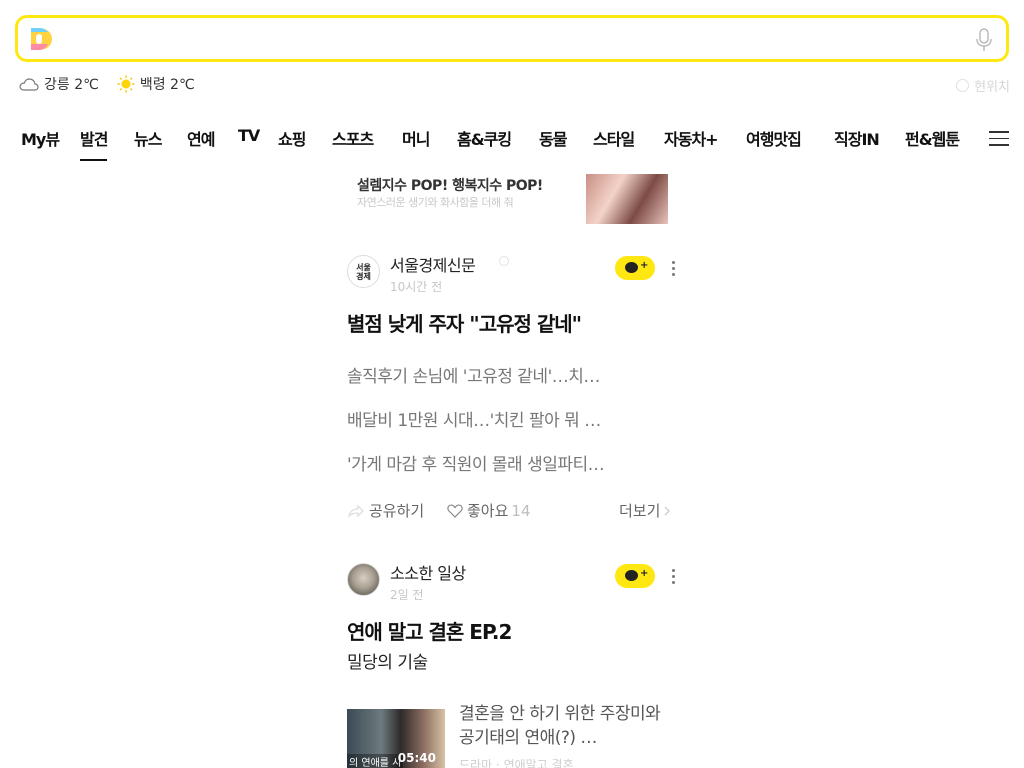 The width and height of the screenshot is (1024, 768). Describe the element at coordinates (41, 39) in the screenshot. I see `daum-logo-icon` at that location.